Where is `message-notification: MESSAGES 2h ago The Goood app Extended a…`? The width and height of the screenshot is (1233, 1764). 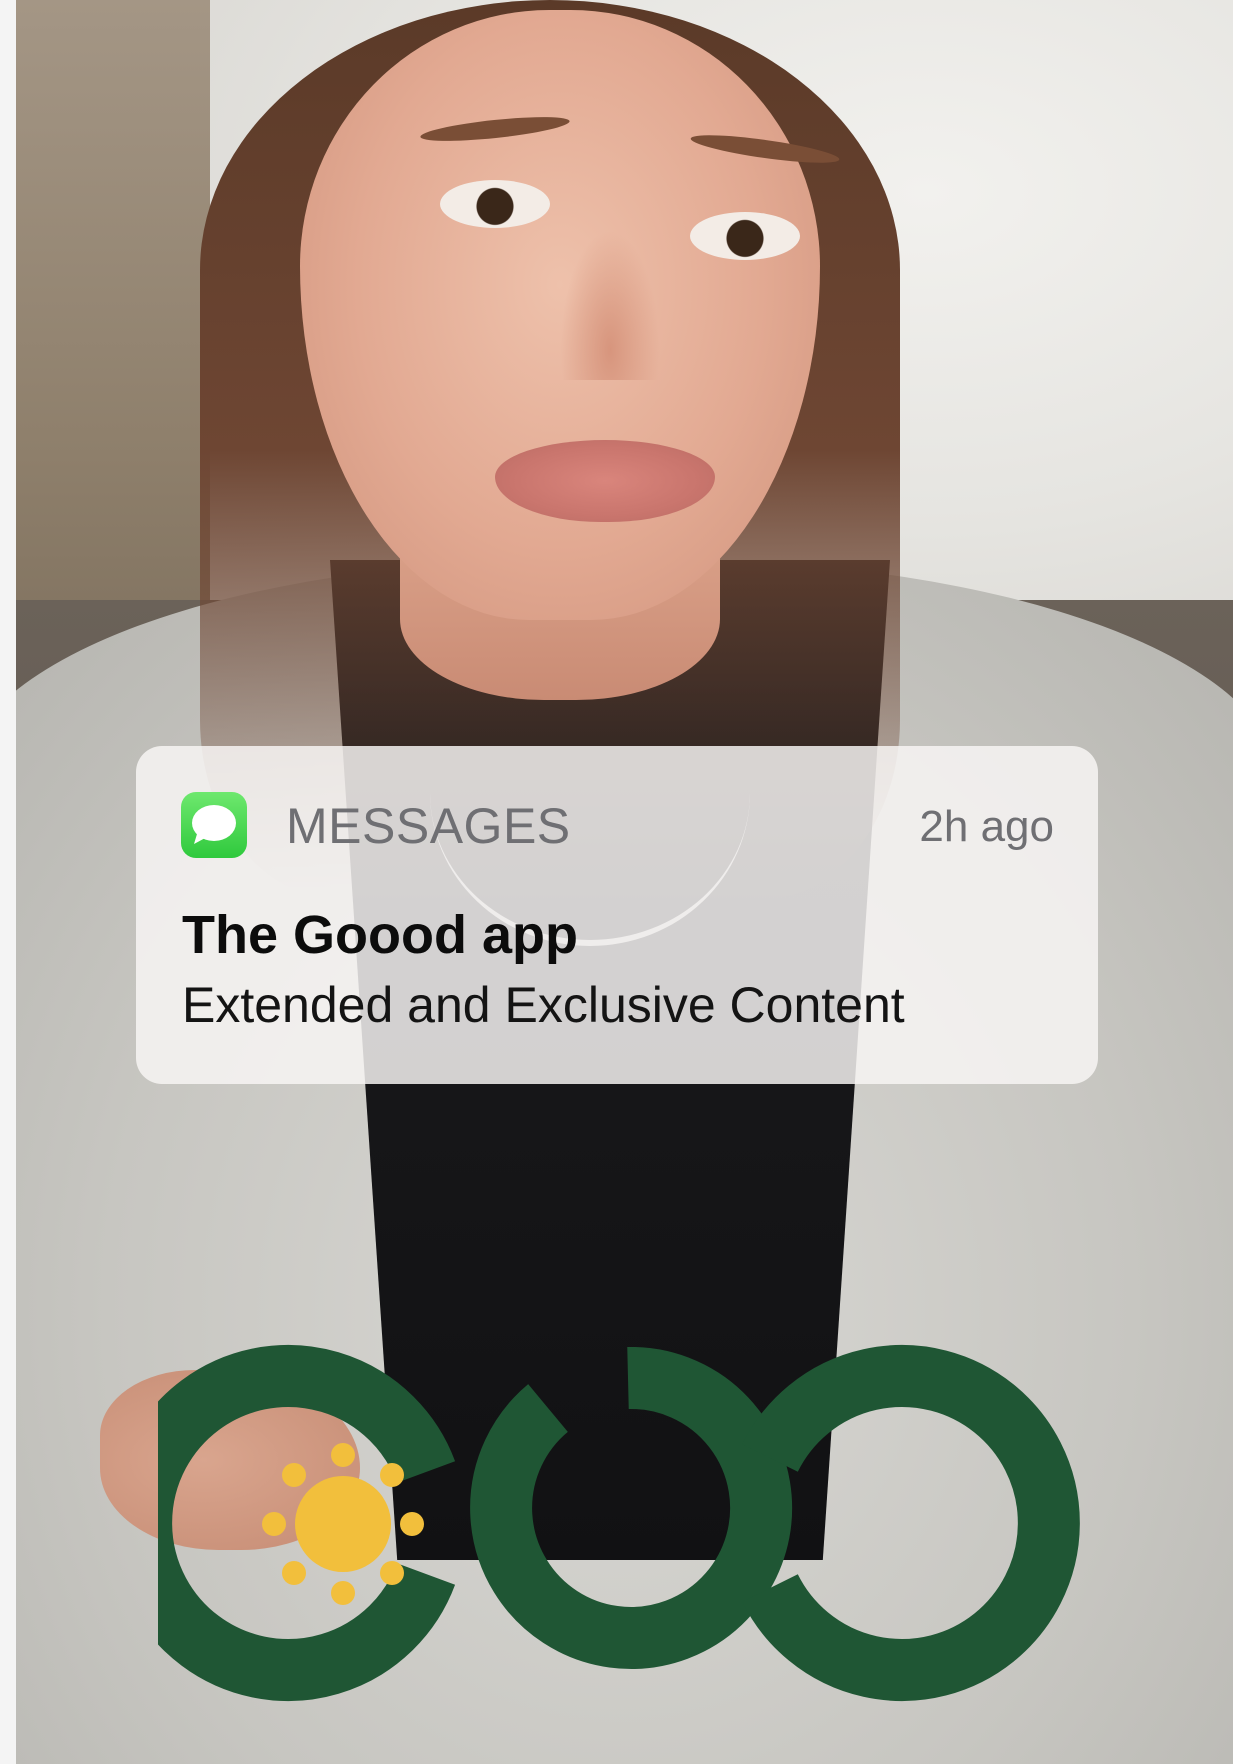
message-notification: MESSAGES 2h ago The Goood app Extended a… is located at coordinates (617, 915).